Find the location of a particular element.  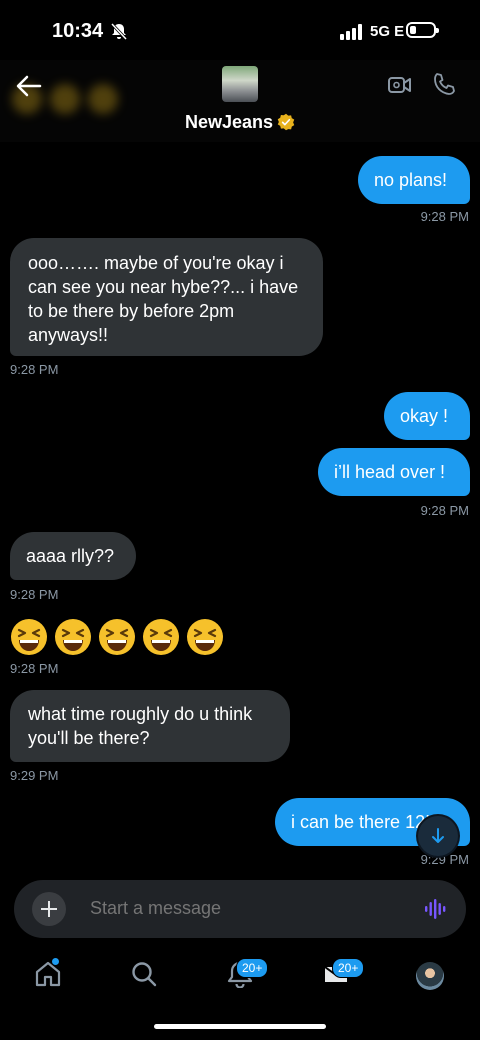

arrow-down-icon is located at coordinates (438, 835).